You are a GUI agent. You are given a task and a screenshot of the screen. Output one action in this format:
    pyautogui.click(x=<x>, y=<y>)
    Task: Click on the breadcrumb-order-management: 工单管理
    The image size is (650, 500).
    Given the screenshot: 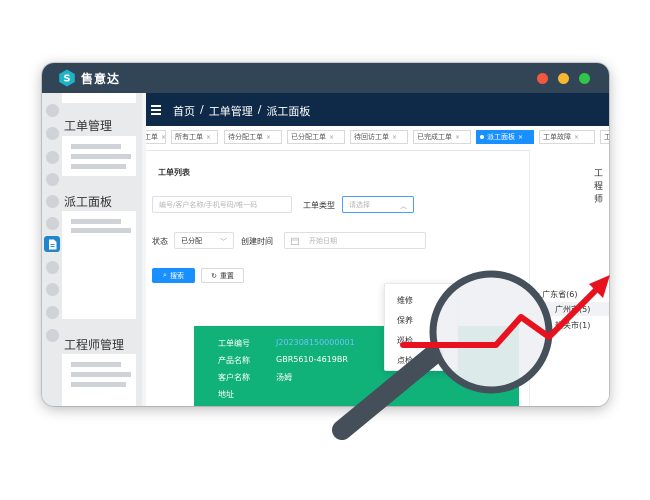 What is the action you would take?
    pyautogui.click(x=231, y=111)
    